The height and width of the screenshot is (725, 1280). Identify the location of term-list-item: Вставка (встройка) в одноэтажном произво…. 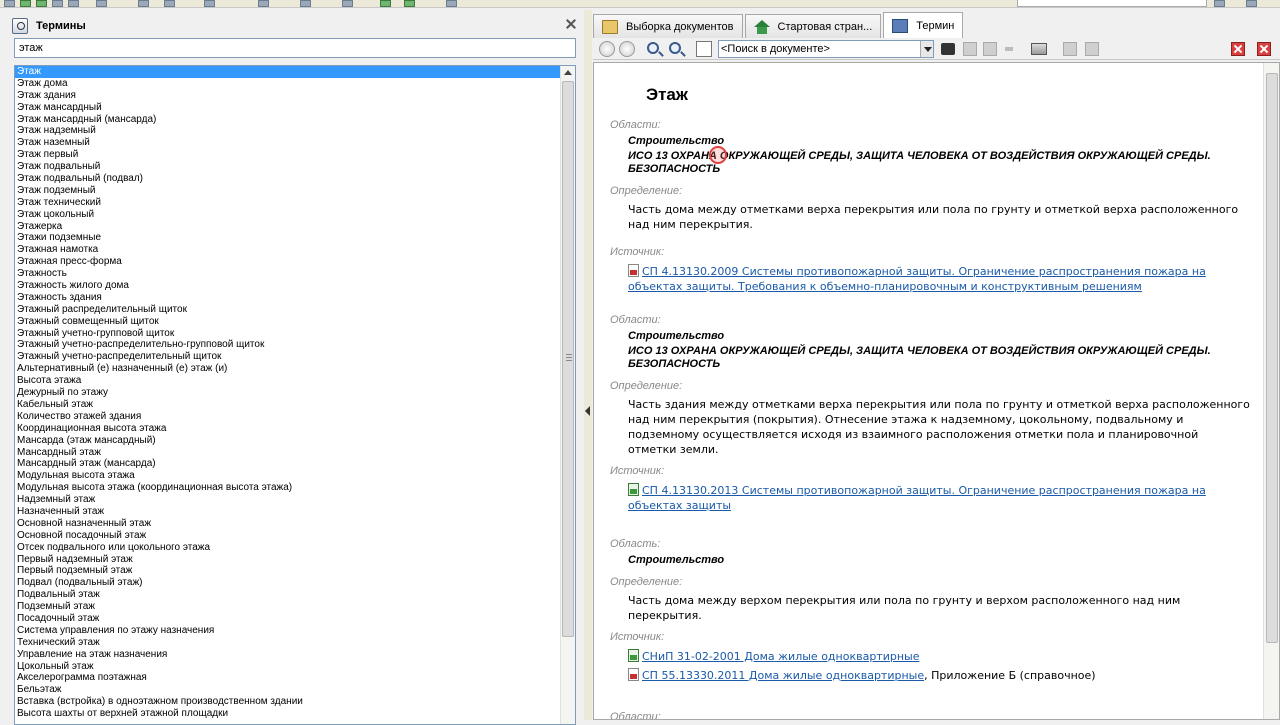
(288, 702).